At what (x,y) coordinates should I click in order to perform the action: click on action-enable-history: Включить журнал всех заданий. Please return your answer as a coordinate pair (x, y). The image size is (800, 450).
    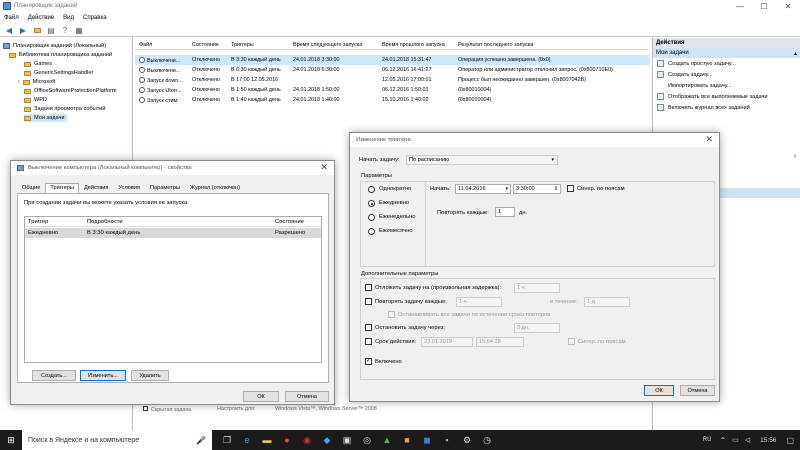
    Looking at the image, I should click on (726, 107).